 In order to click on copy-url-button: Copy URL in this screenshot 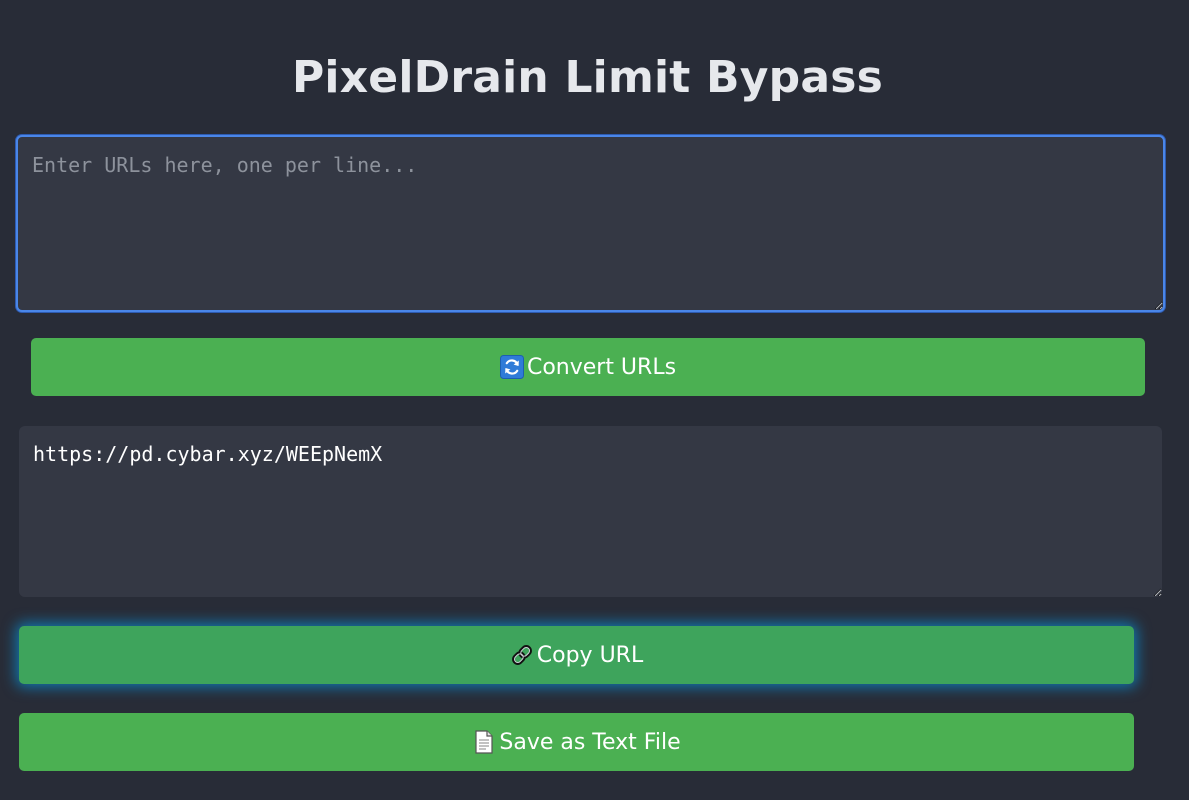, I will do `click(576, 655)`.